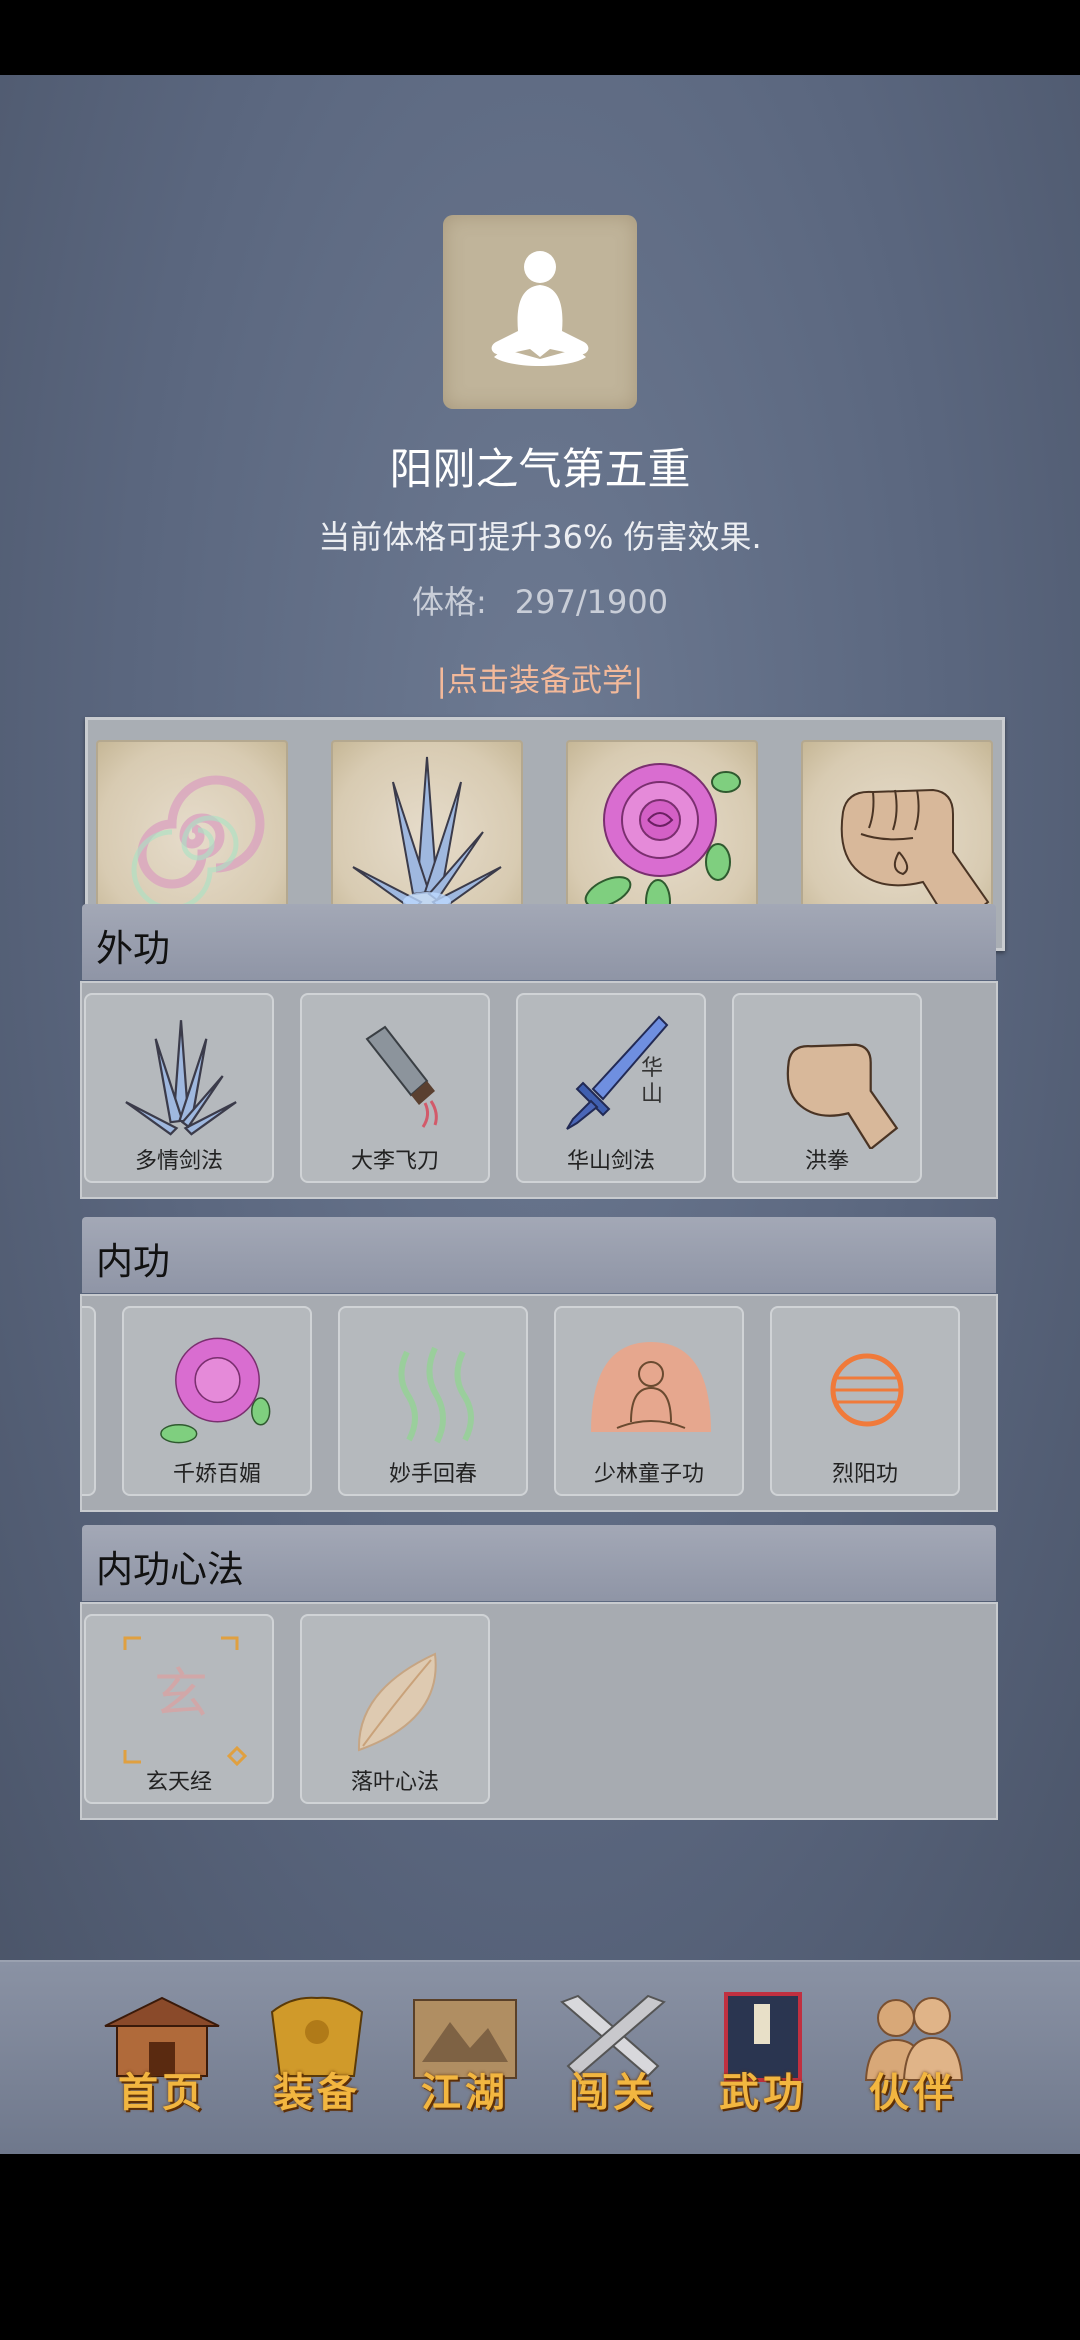 The image size is (1080, 2340). Describe the element at coordinates (162, 2092) in the screenshot. I see `nav-label-home: 首页` at that location.